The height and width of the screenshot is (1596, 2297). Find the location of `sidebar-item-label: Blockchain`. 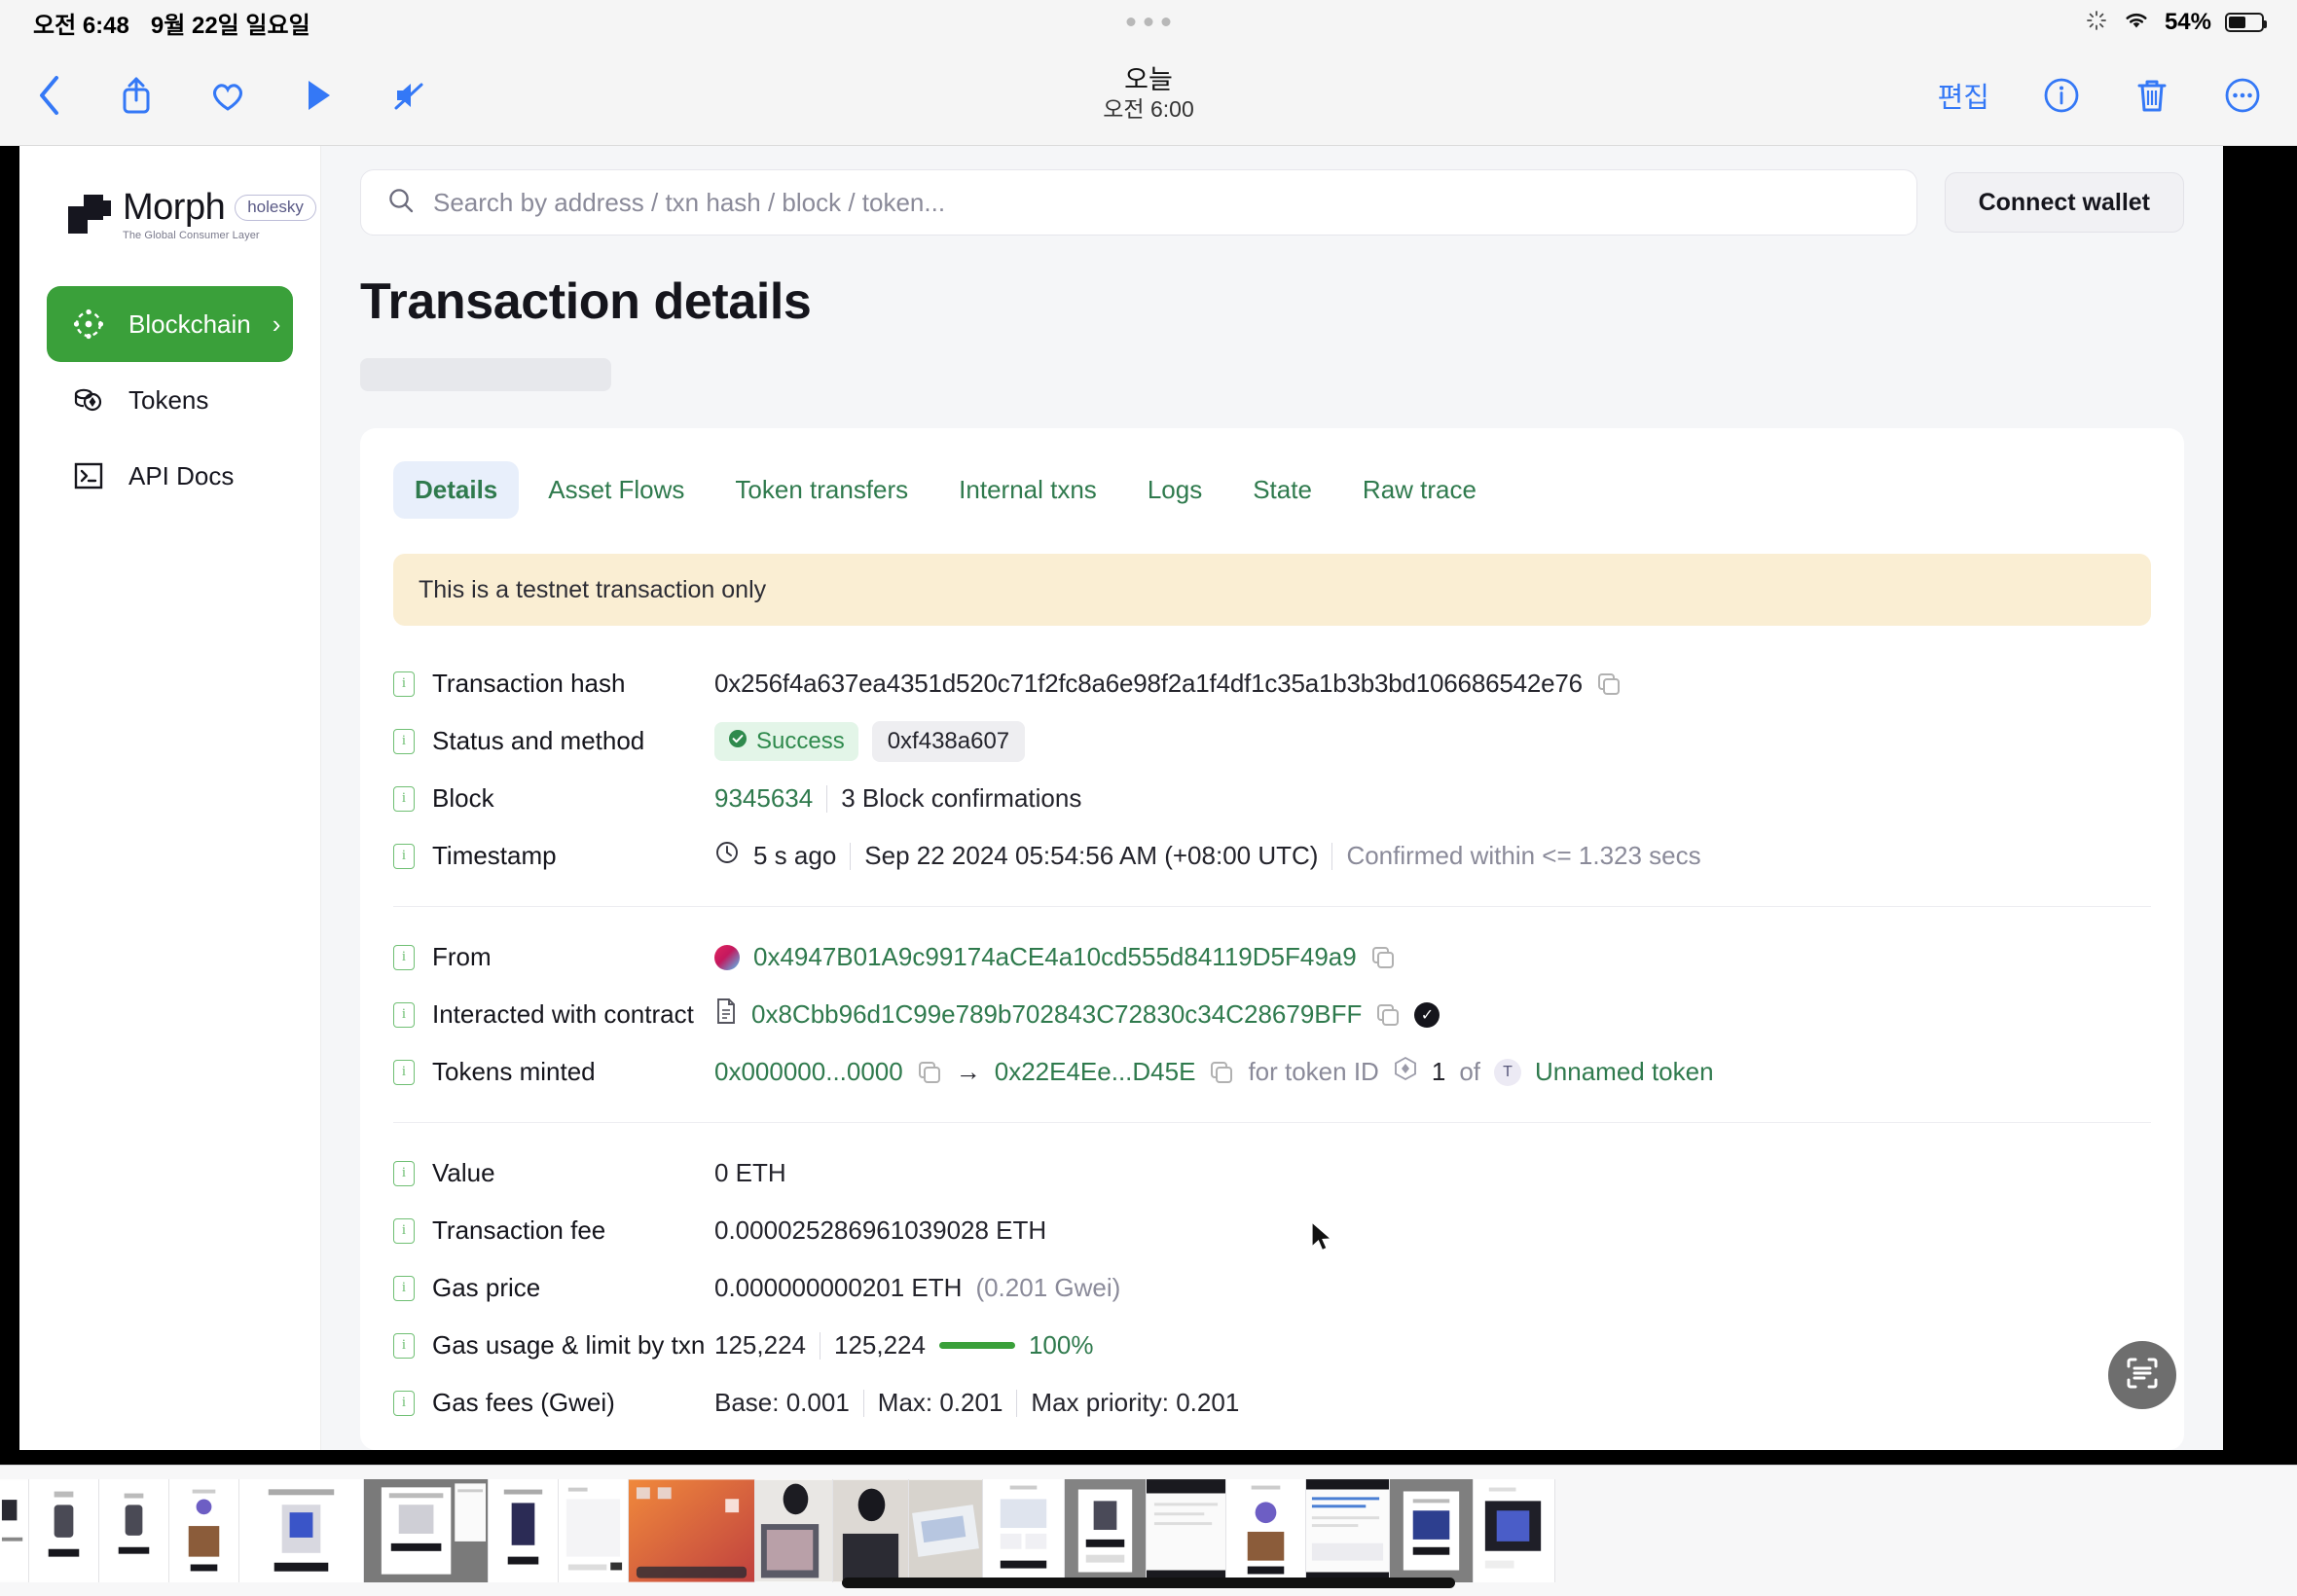

sidebar-item-label: Blockchain is located at coordinates (189, 323).